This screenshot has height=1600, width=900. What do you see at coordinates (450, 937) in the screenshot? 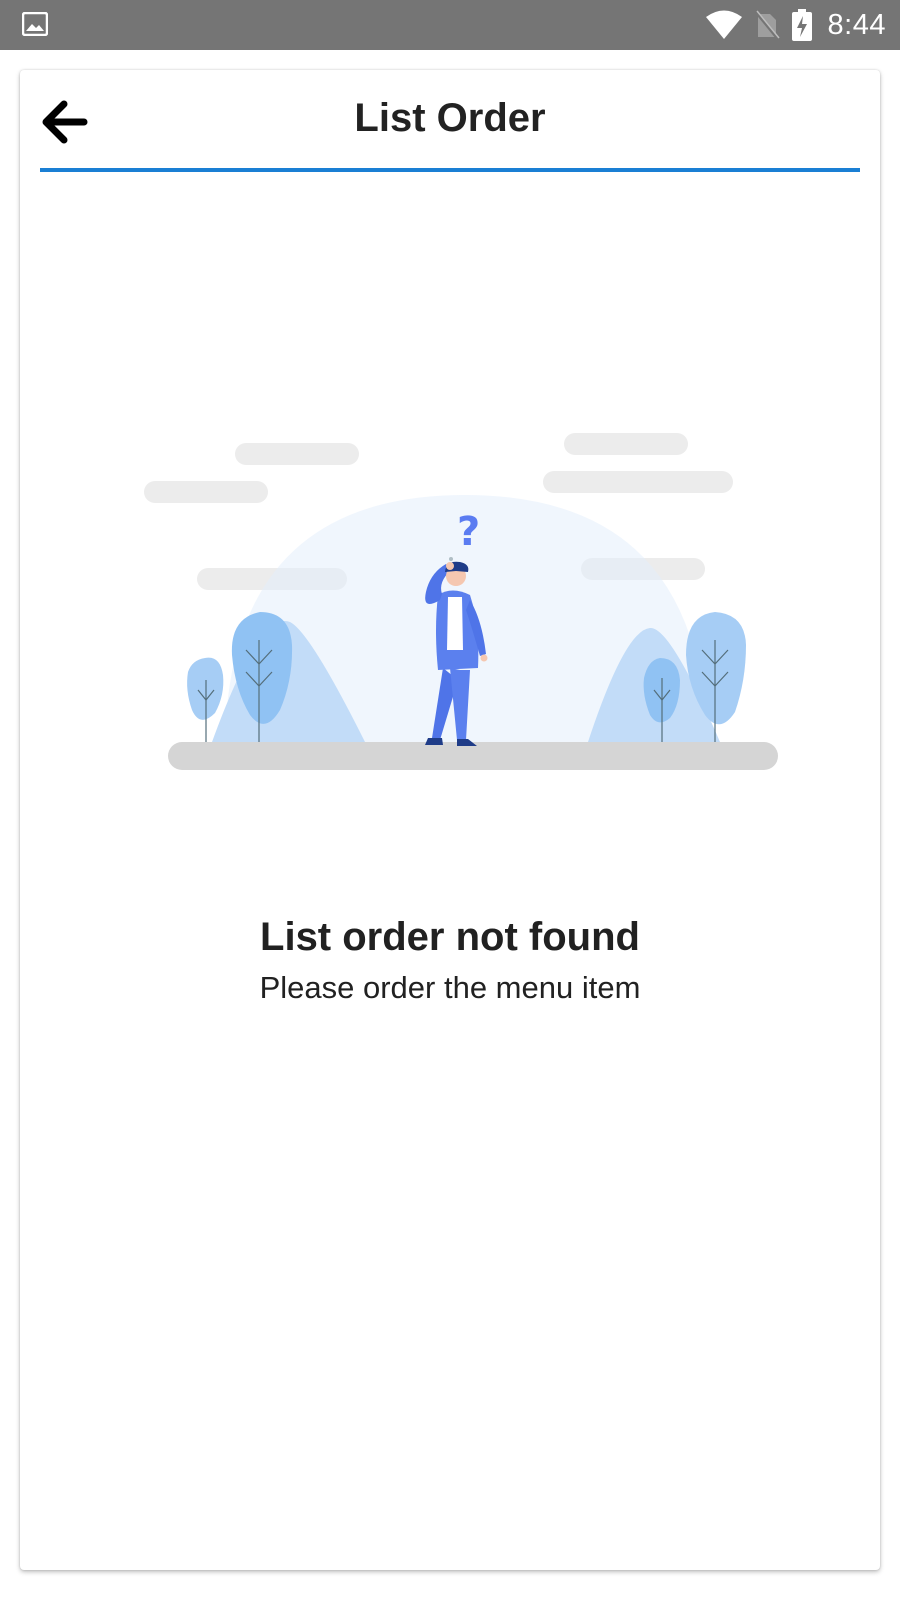
I see `empty-state-title: List order not found` at bounding box center [450, 937].